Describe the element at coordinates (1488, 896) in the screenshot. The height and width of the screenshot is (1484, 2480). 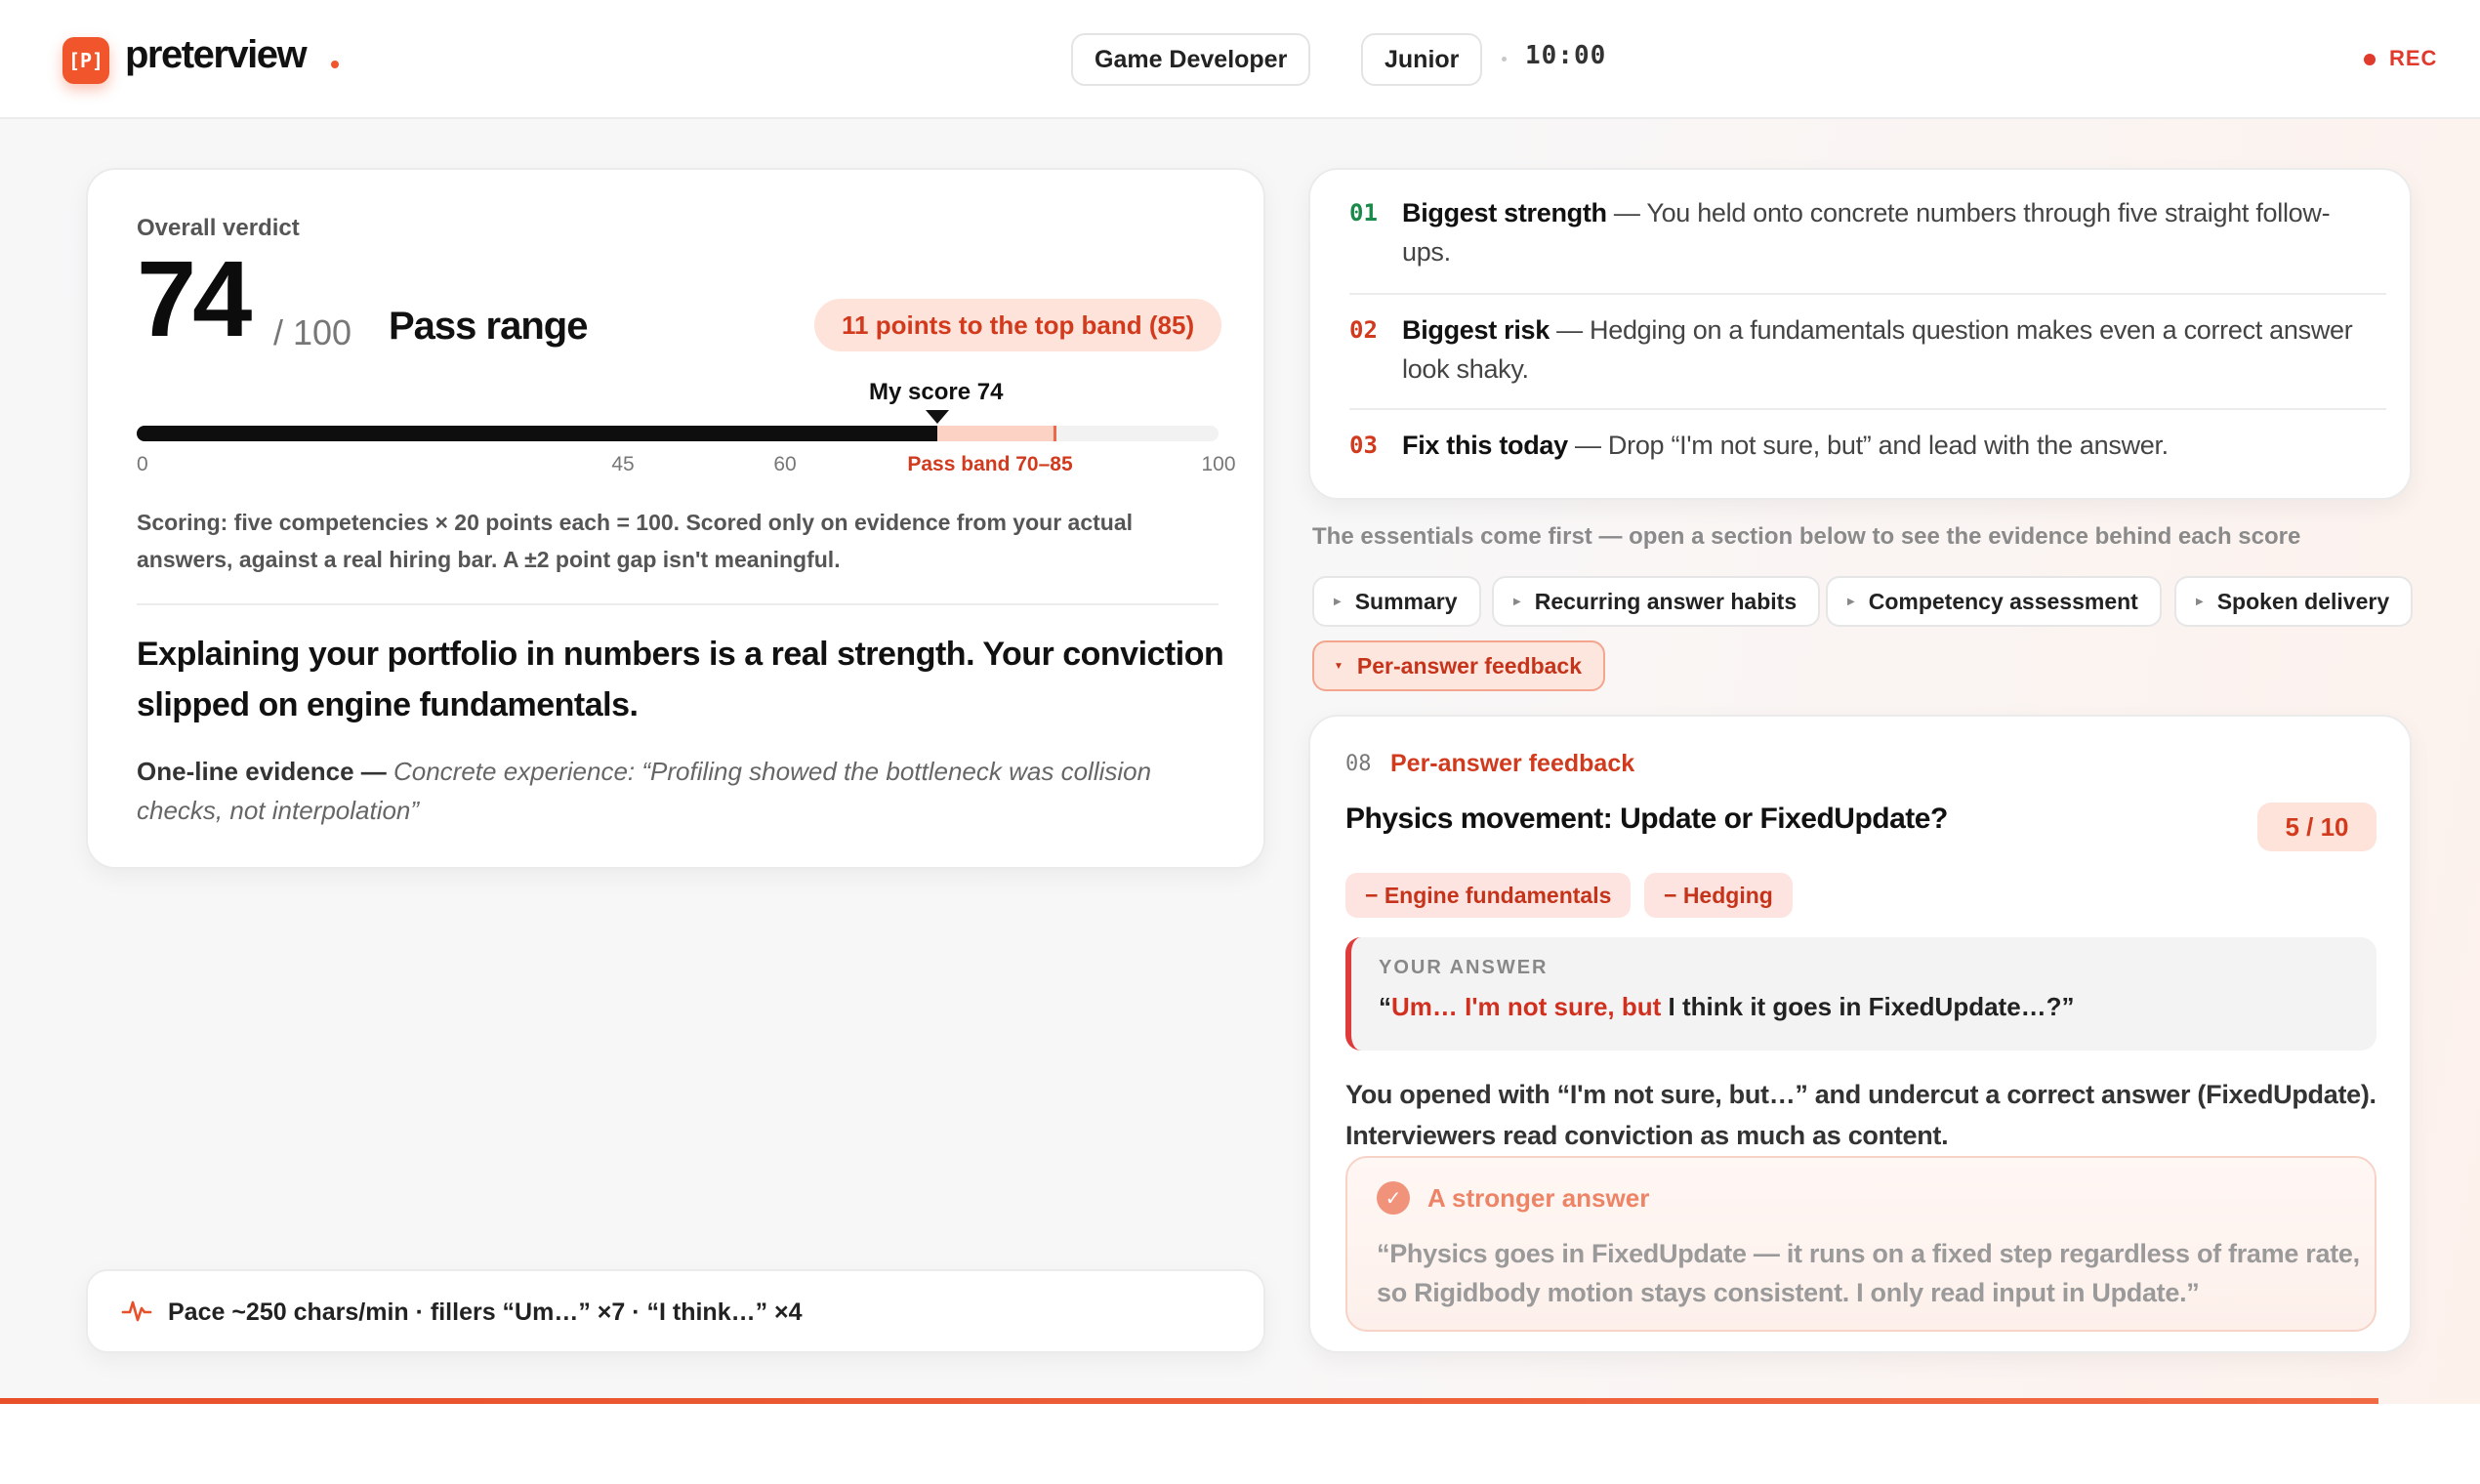
I see `tag-engine-fundamentals: − Engine fundamentals` at that location.